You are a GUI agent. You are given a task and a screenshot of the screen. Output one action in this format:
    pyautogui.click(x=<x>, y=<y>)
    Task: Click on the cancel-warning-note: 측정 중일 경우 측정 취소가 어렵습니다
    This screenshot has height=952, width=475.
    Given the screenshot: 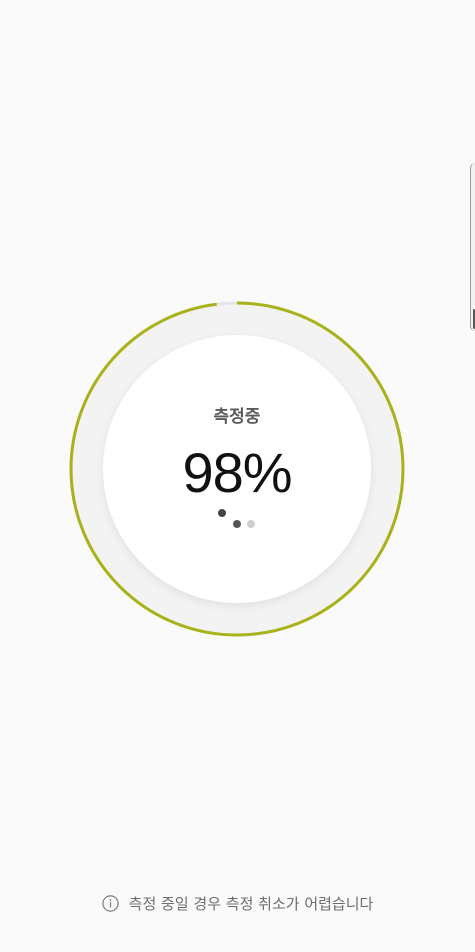 What is the action you would take?
    pyautogui.click(x=237, y=903)
    